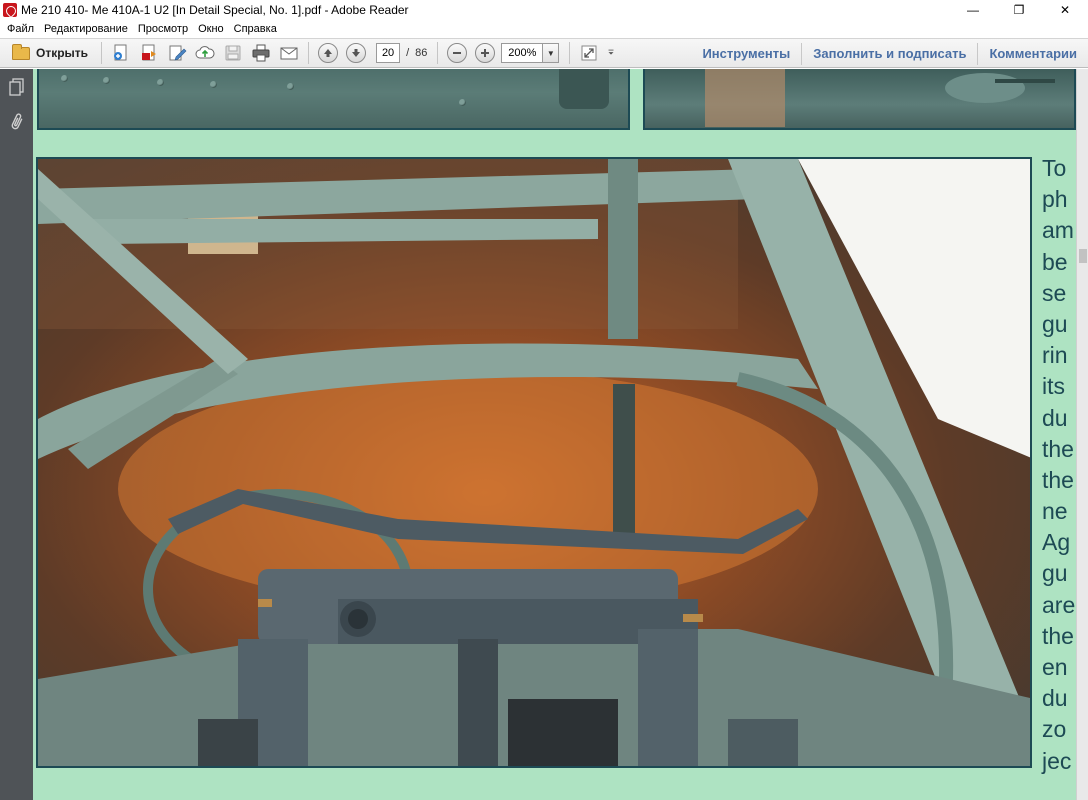  Describe the element at coordinates (611, 53) in the screenshot. I see `chevron-down-icon` at that location.